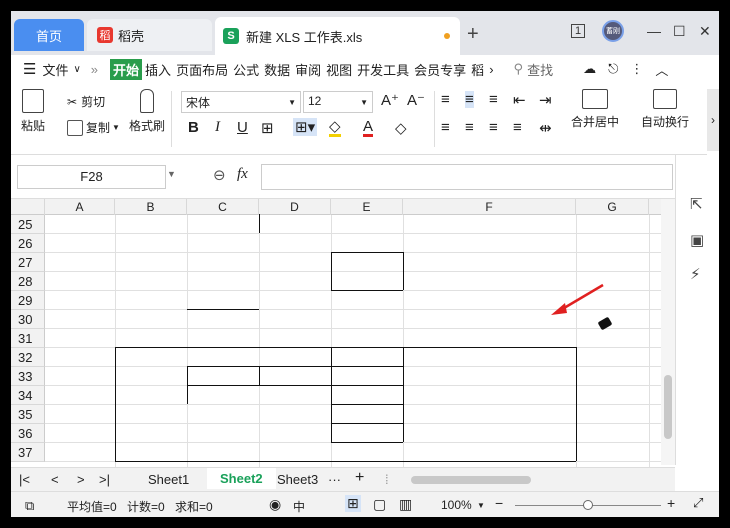 The width and height of the screenshot is (730, 528). Describe the element at coordinates (241, 102) in the screenshot. I see `font-family-select: 宋体 ▼` at that location.